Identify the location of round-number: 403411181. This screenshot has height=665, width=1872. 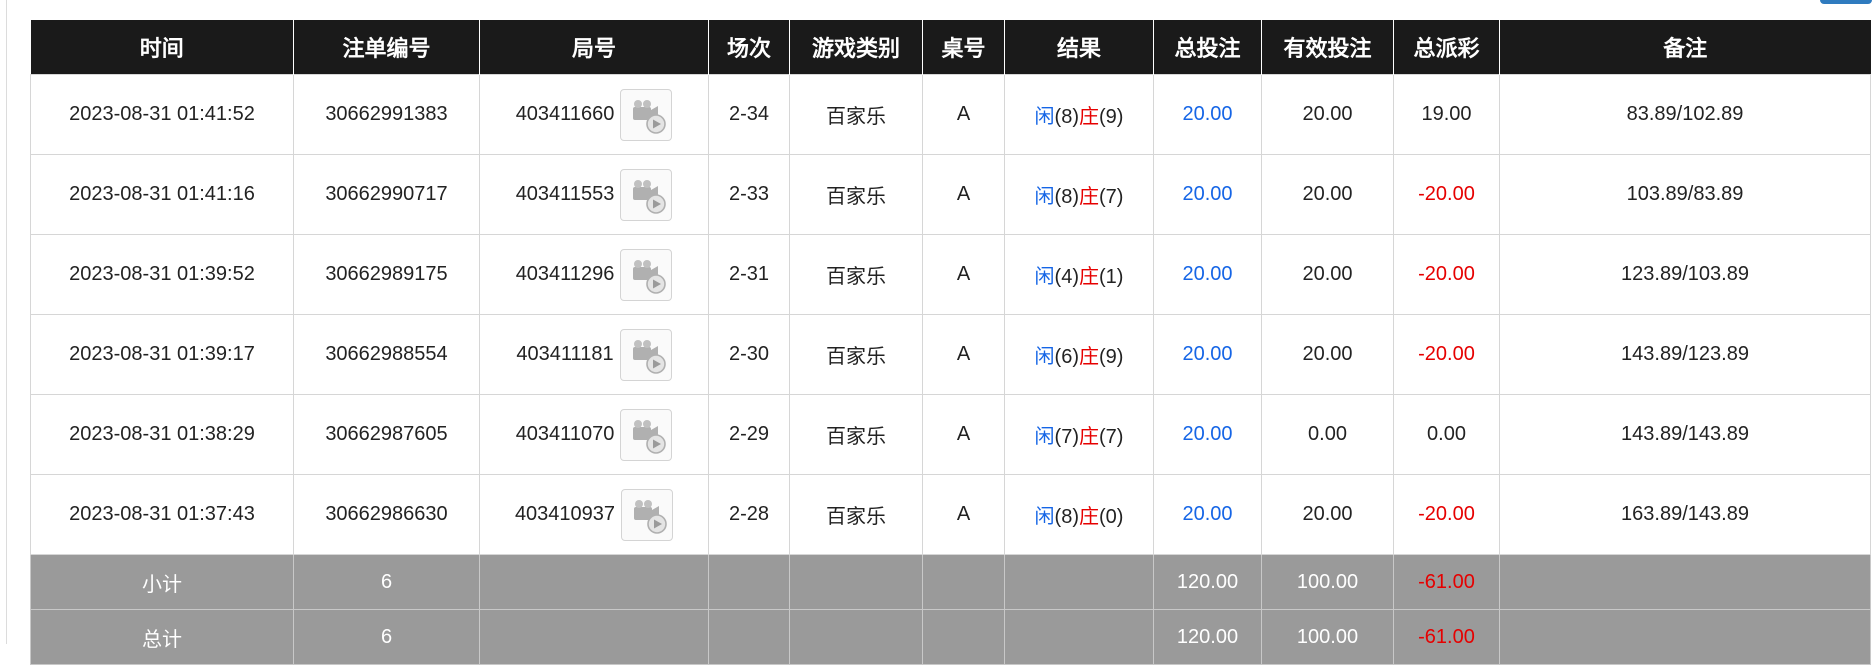
(565, 354).